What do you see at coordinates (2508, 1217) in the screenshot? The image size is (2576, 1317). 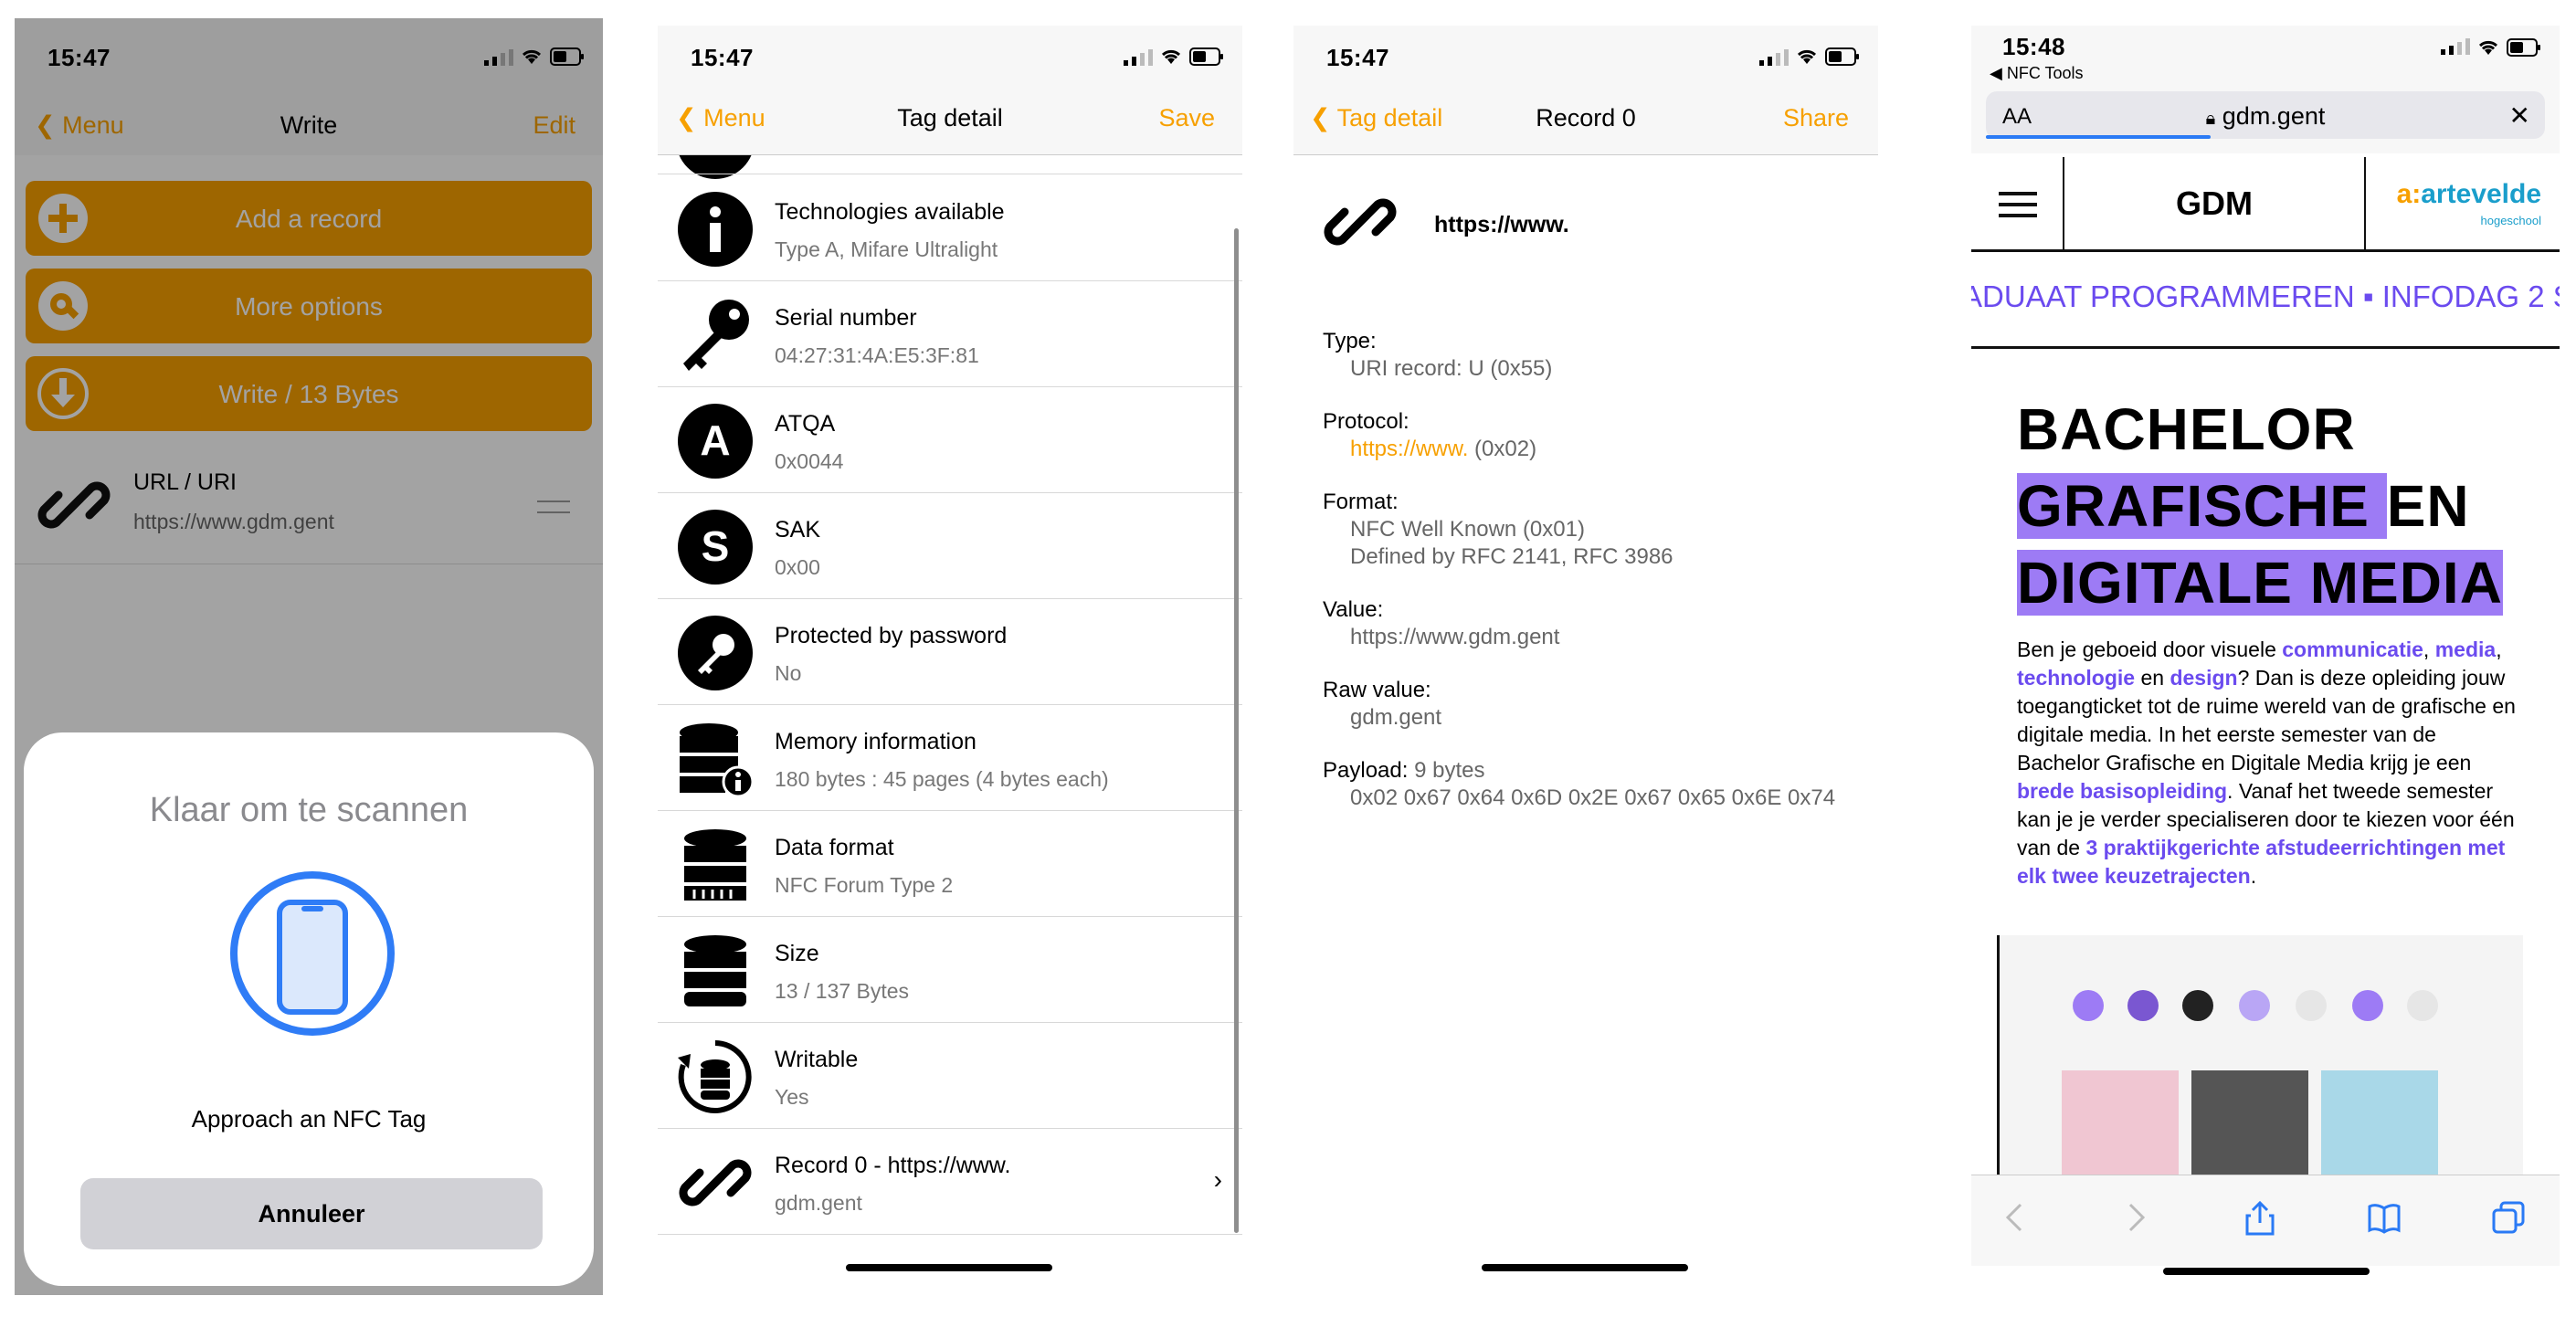 I see `tabs-icon` at bounding box center [2508, 1217].